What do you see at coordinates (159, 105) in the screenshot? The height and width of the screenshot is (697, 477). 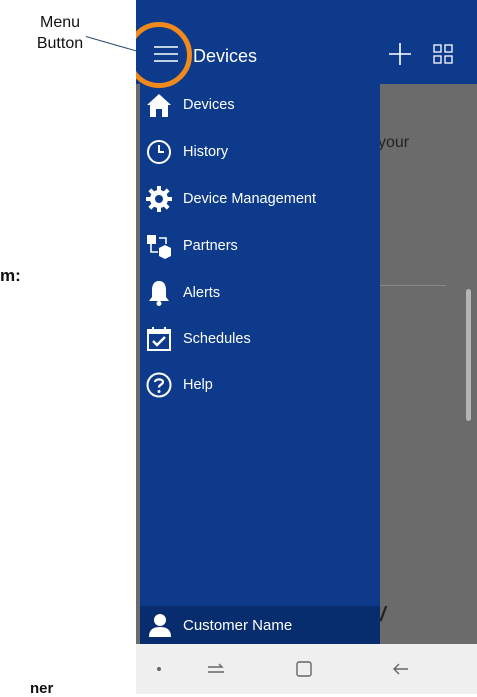 I see `home-icon` at bounding box center [159, 105].